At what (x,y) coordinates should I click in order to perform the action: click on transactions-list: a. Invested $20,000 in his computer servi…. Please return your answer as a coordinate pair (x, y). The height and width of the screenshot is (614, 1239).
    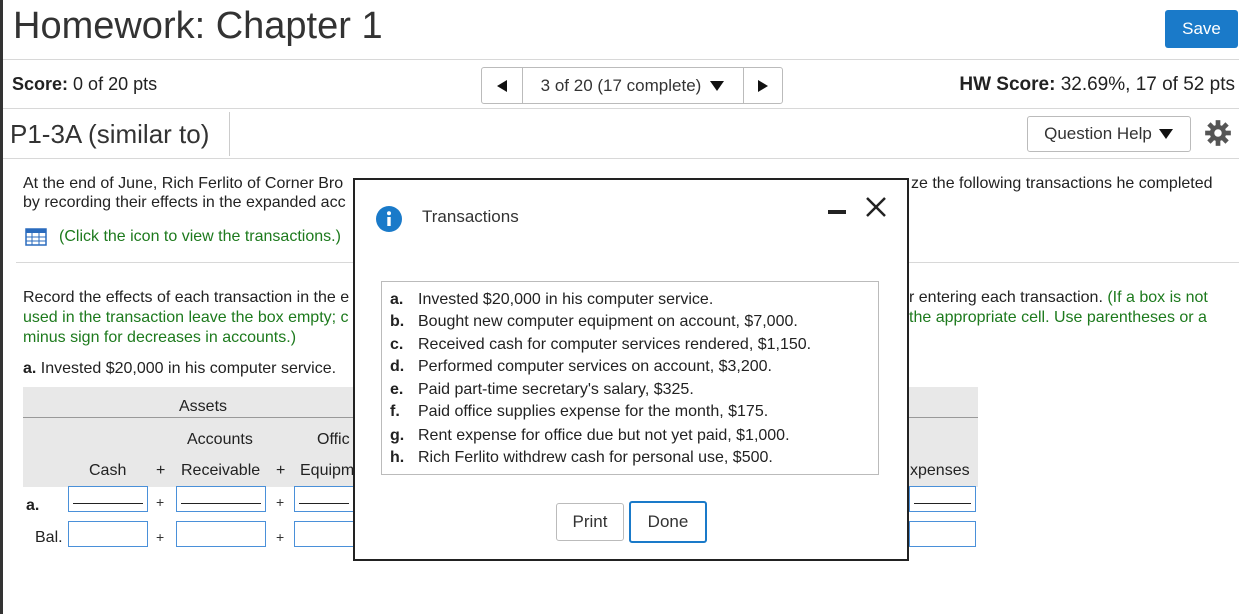
    Looking at the image, I should click on (630, 378).